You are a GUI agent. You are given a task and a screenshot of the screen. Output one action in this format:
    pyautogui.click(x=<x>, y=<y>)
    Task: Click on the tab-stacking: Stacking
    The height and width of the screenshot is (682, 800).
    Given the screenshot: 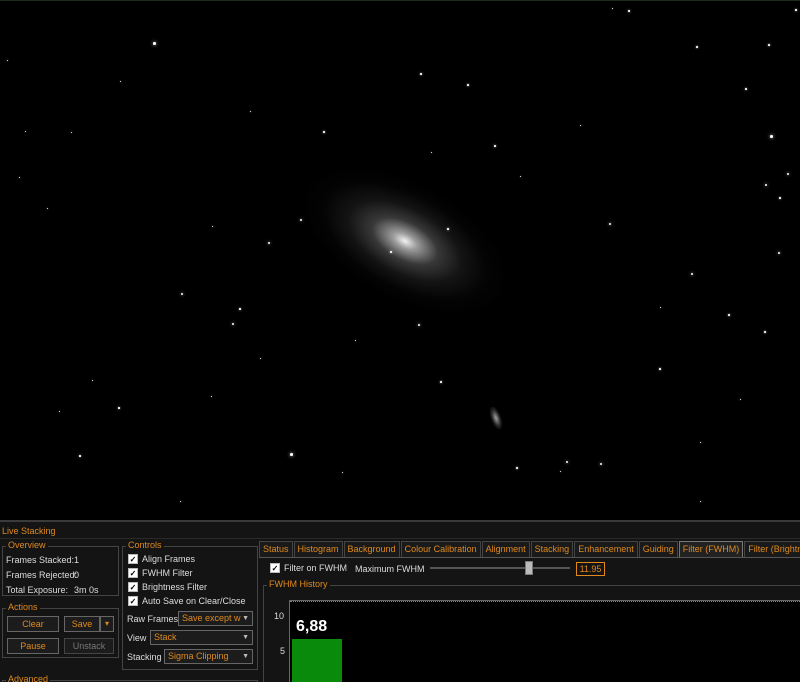 What is the action you would take?
    pyautogui.click(x=552, y=549)
    